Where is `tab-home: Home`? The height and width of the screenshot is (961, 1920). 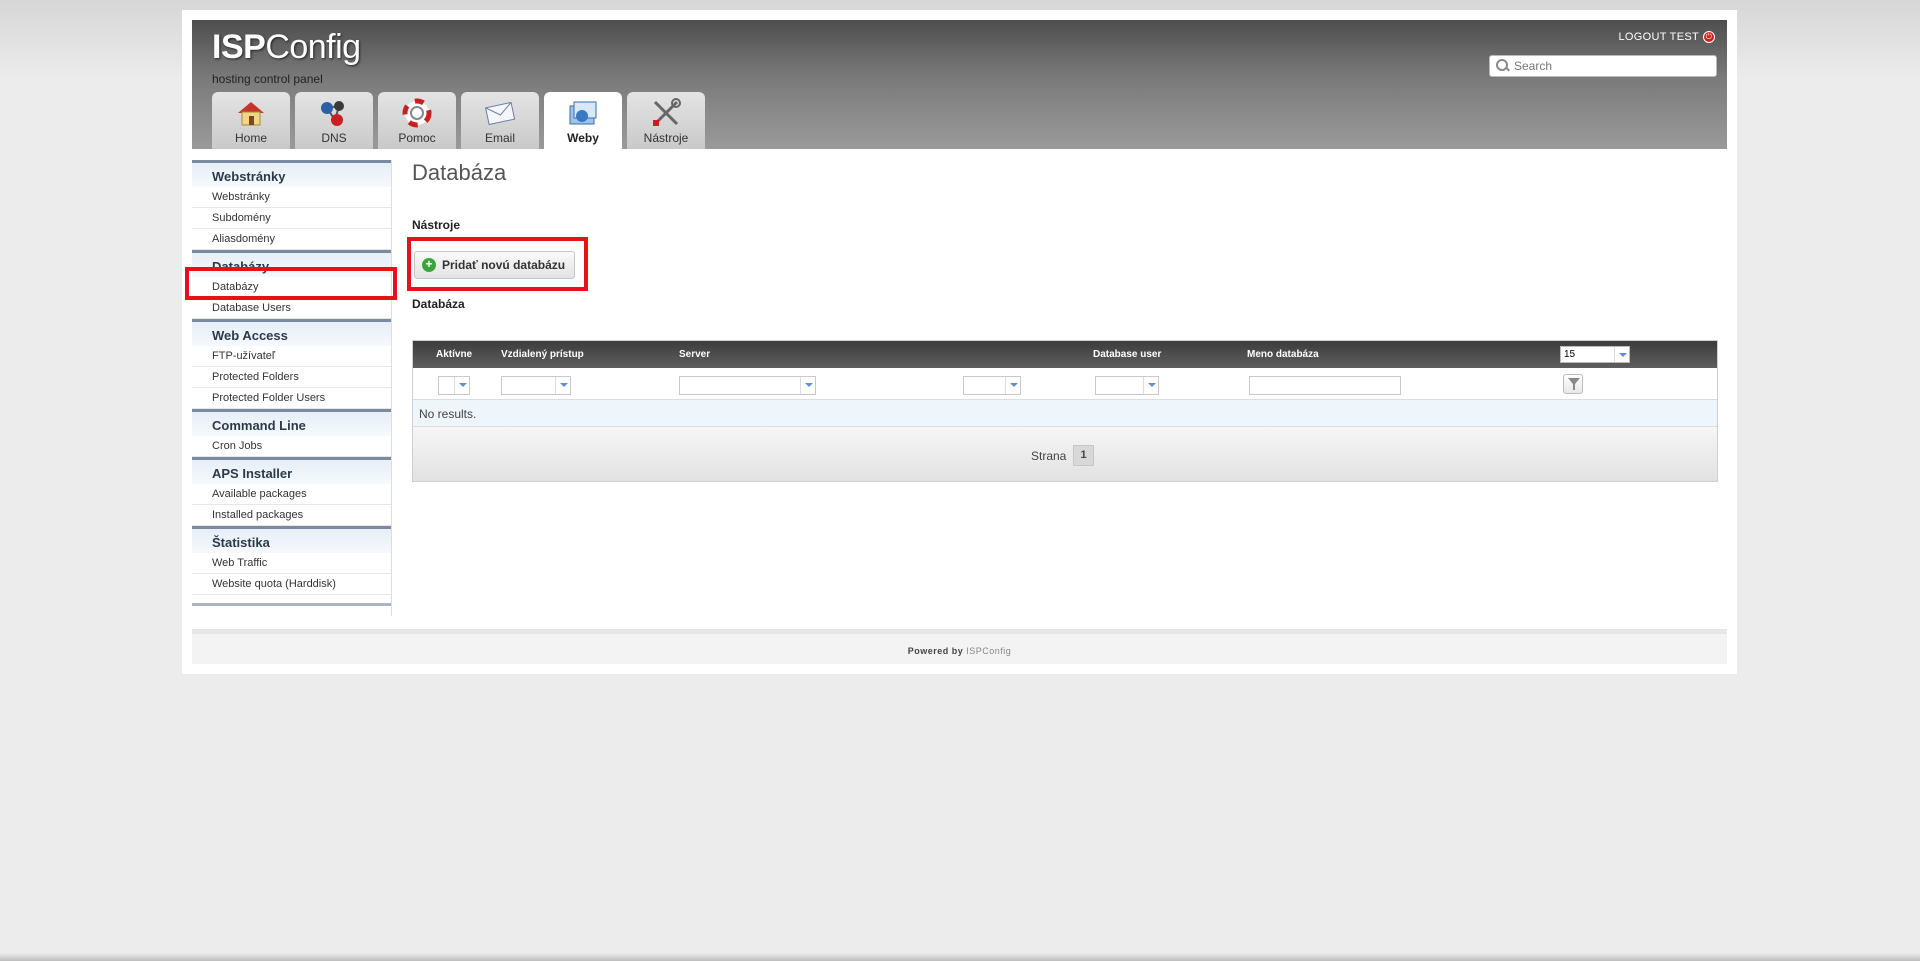
tab-home: Home is located at coordinates (251, 120).